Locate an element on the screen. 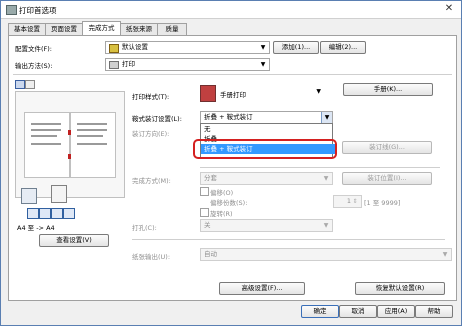 The height and width of the screenshot is (326, 462). print-style-label: 打印样式(T): is located at coordinates (151, 97).